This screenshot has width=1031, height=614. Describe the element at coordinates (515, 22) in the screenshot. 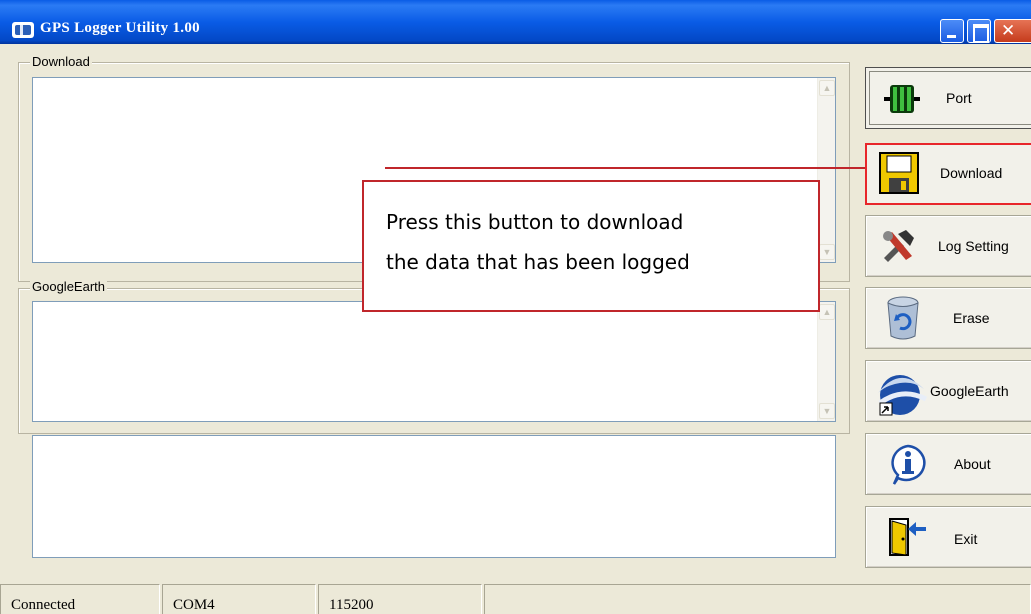

I see `title-bar: GPS Logger Utility 1.00` at that location.